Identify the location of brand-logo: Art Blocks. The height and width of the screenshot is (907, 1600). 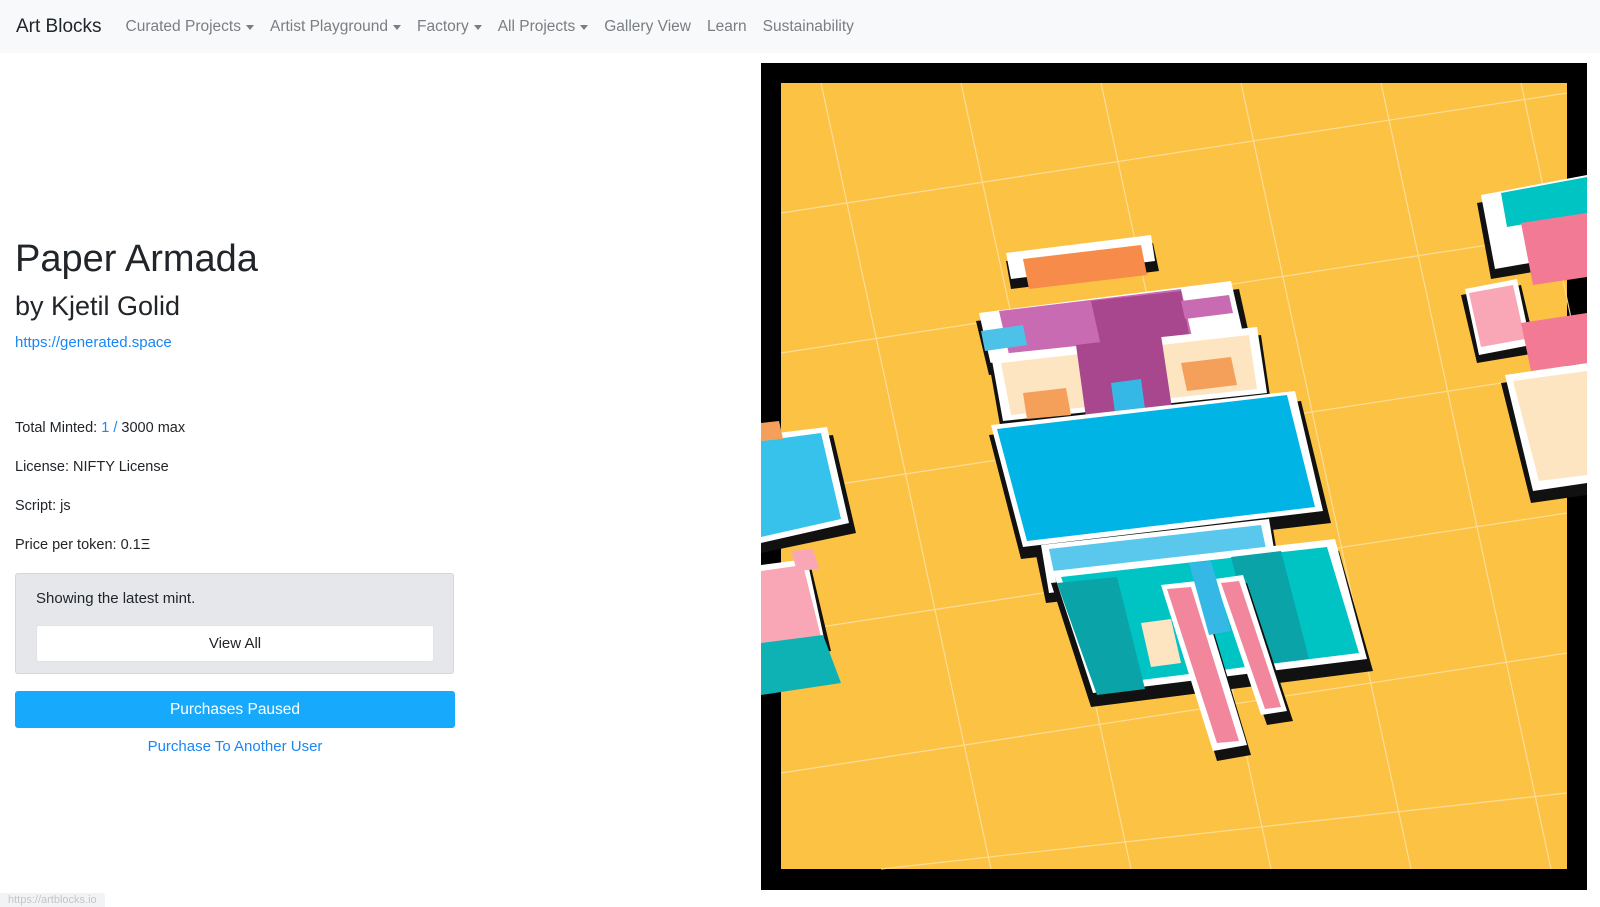
(59, 27).